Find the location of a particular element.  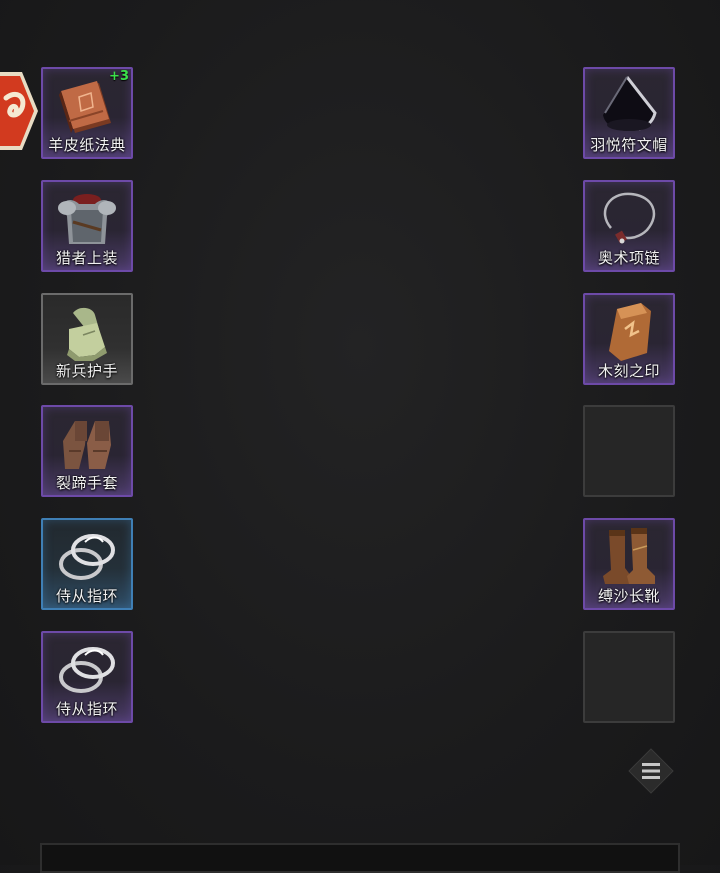

equipment-slot-gloves: 裂蹄手套 is located at coordinates (87, 451).